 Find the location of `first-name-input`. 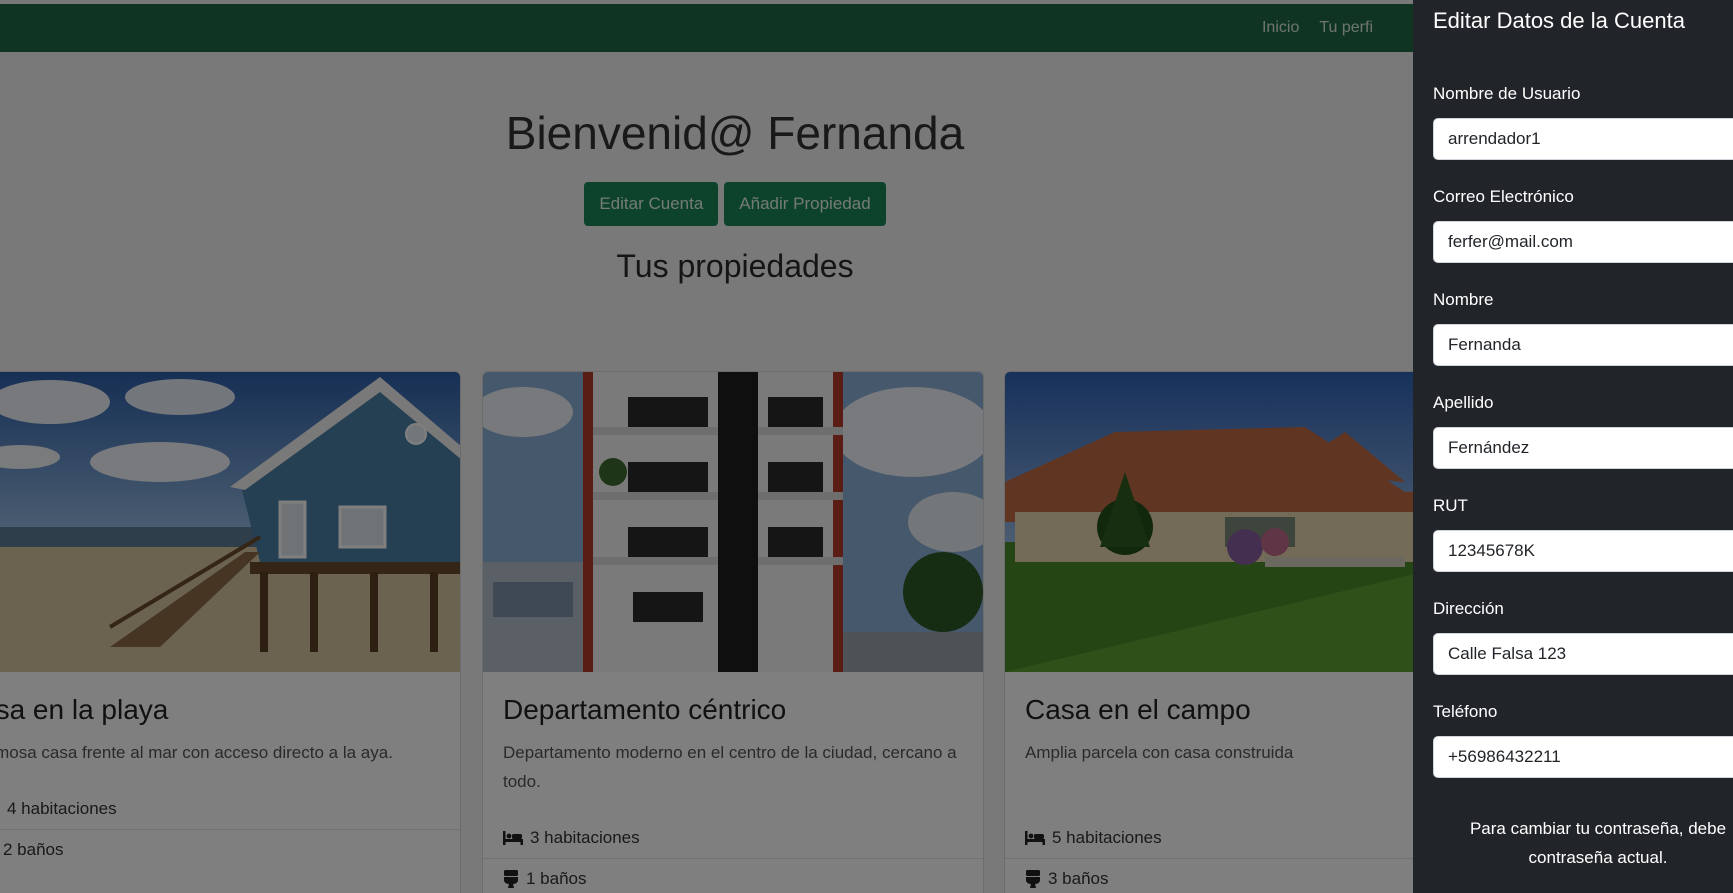

first-name-input is located at coordinates (1583, 345).